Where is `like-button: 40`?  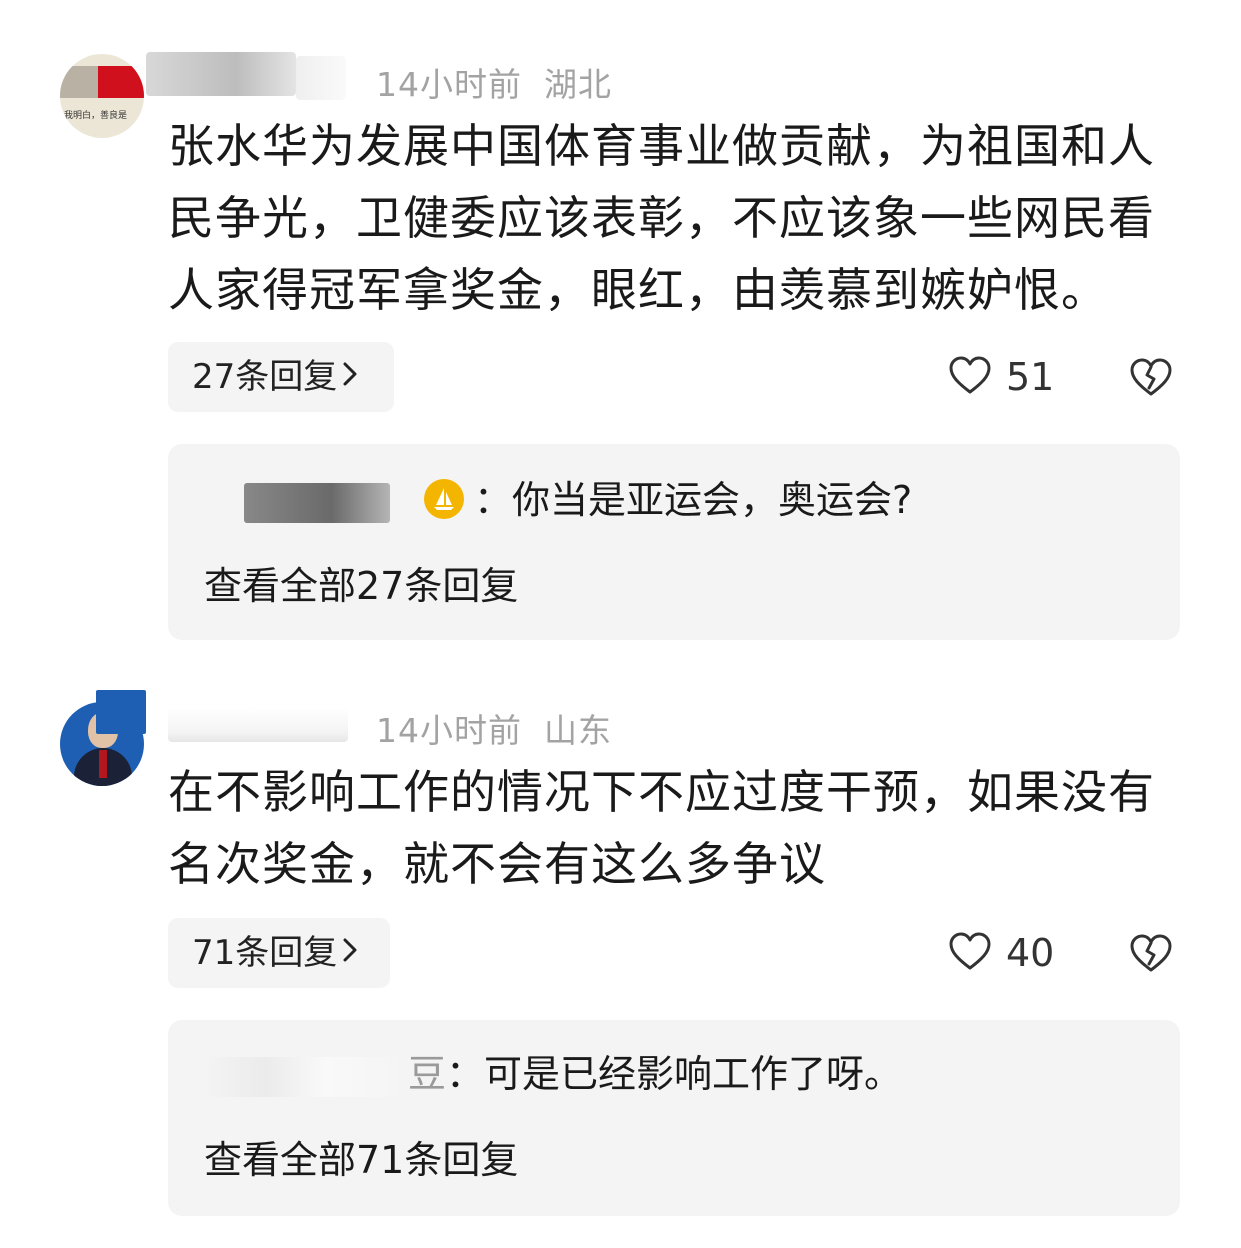
like-button: 40 is located at coordinates (1001, 953).